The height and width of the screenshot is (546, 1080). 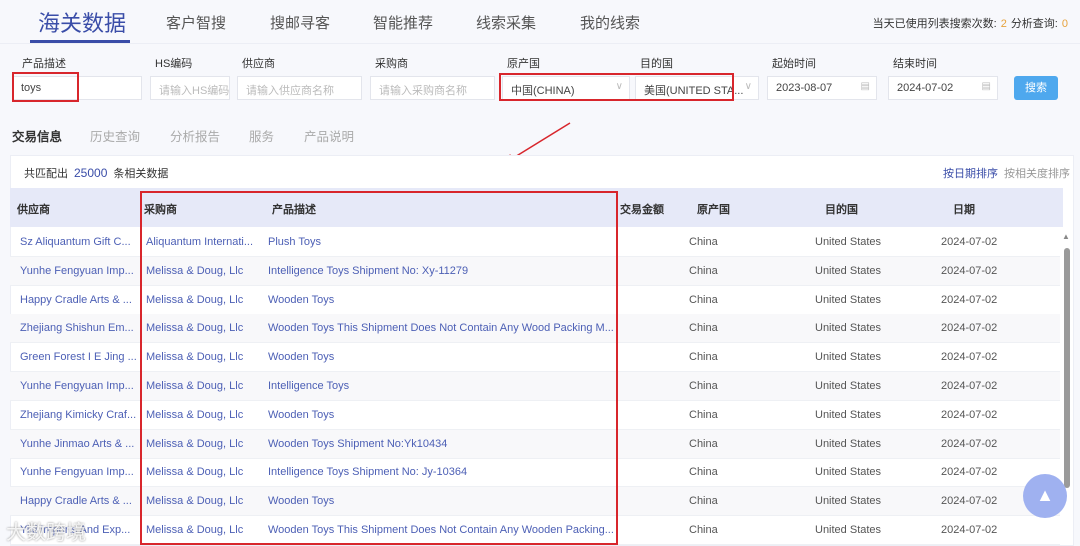 I want to click on count-prefix: 共匹配出, so click(x=46, y=174).